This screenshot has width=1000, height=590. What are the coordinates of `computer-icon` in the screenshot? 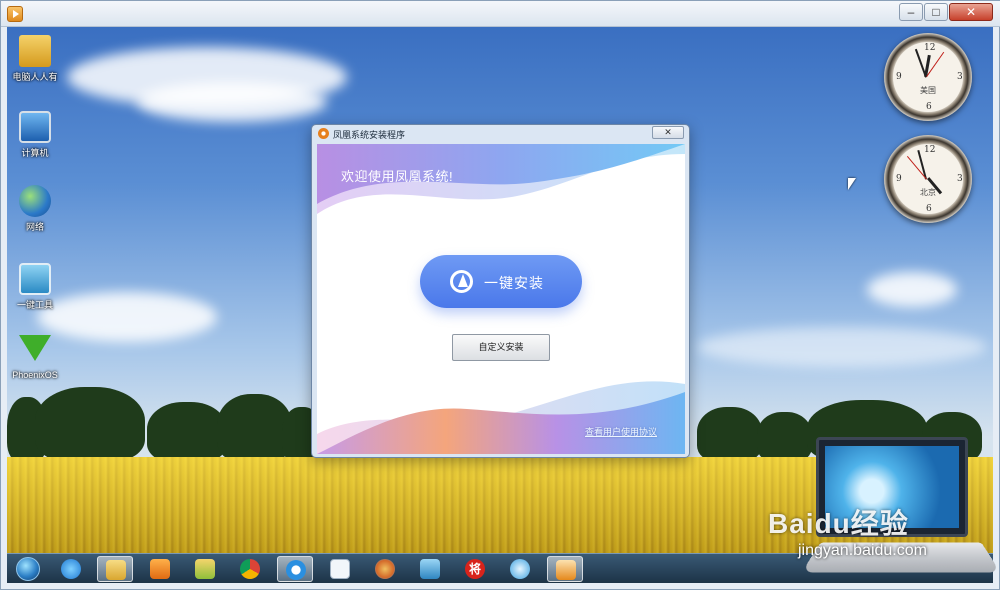 It's located at (35, 127).